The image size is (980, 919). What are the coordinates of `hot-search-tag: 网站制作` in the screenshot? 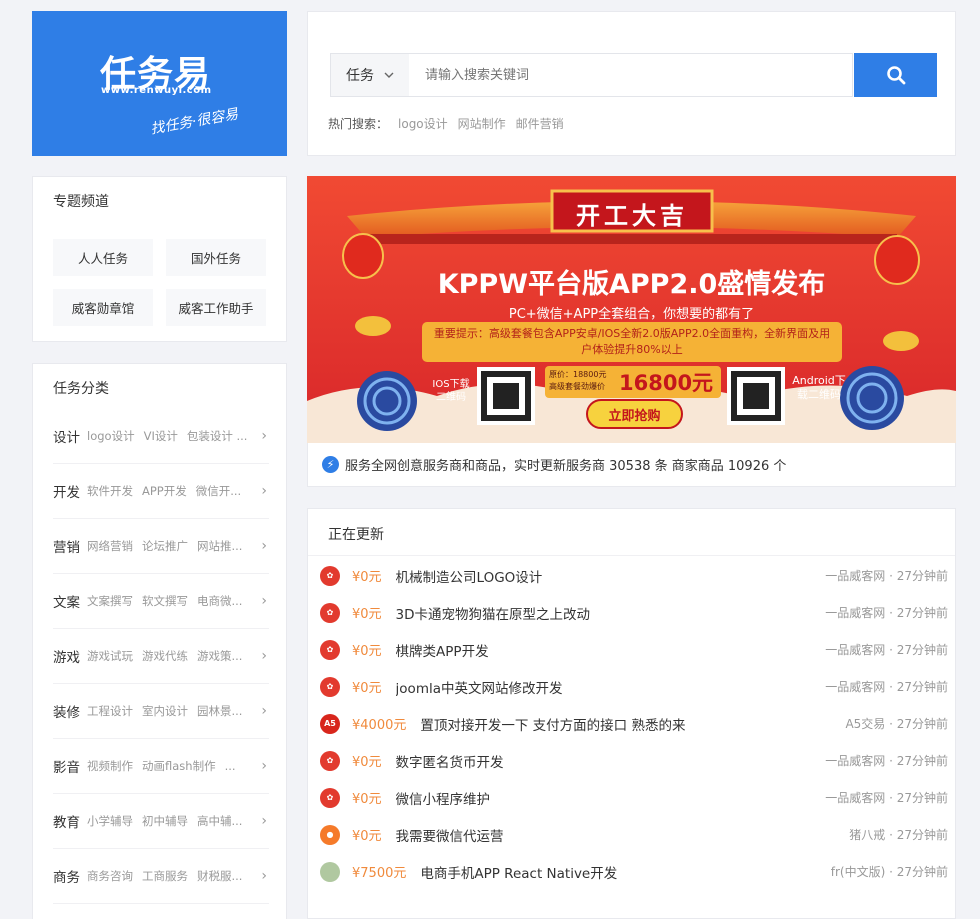 It's located at (482, 123).